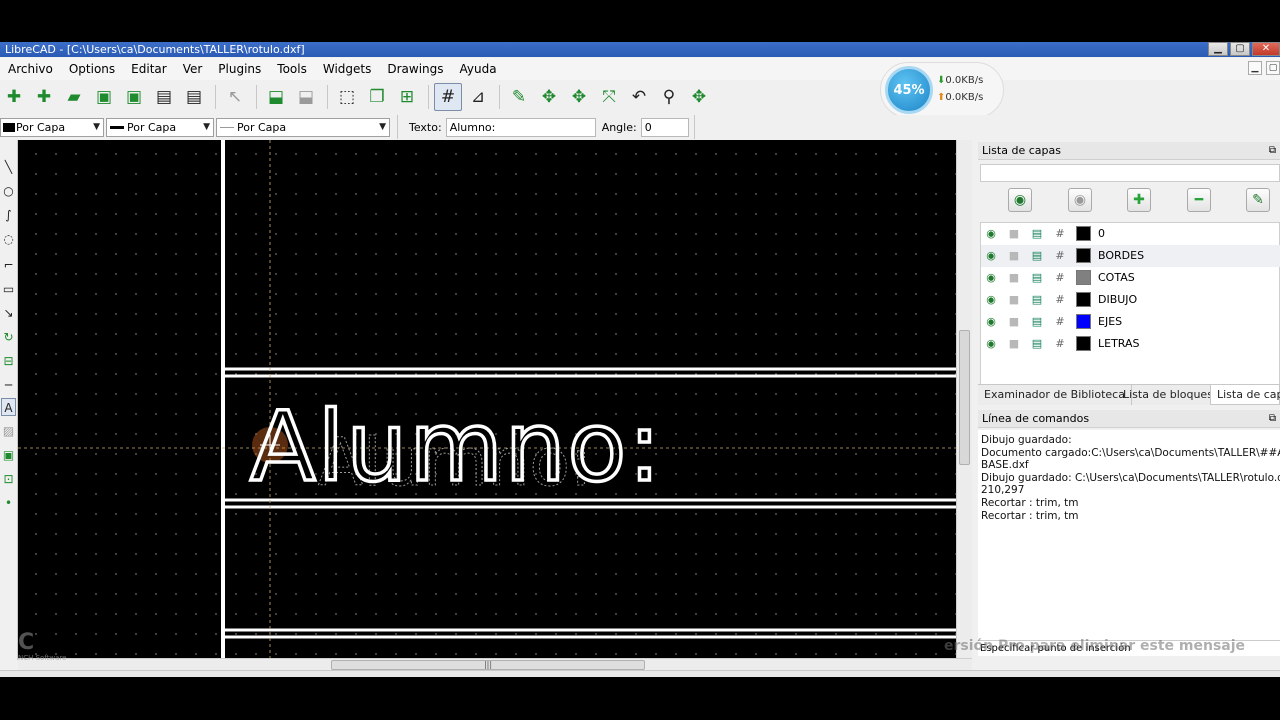 The width and height of the screenshot is (1280, 720). What do you see at coordinates (8, 503) in the screenshot?
I see `point-tool-icon: •` at bounding box center [8, 503].